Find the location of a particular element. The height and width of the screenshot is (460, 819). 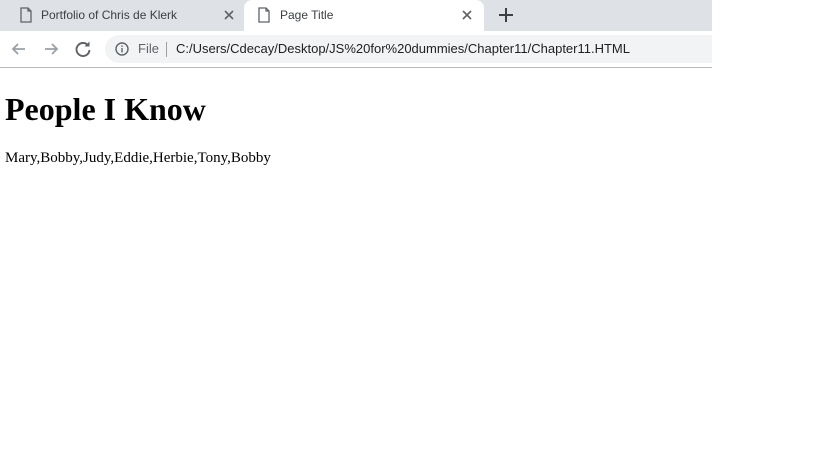

tab-strip: Portfolio of Chris de Klerk Page Title is located at coordinates (356, 15).